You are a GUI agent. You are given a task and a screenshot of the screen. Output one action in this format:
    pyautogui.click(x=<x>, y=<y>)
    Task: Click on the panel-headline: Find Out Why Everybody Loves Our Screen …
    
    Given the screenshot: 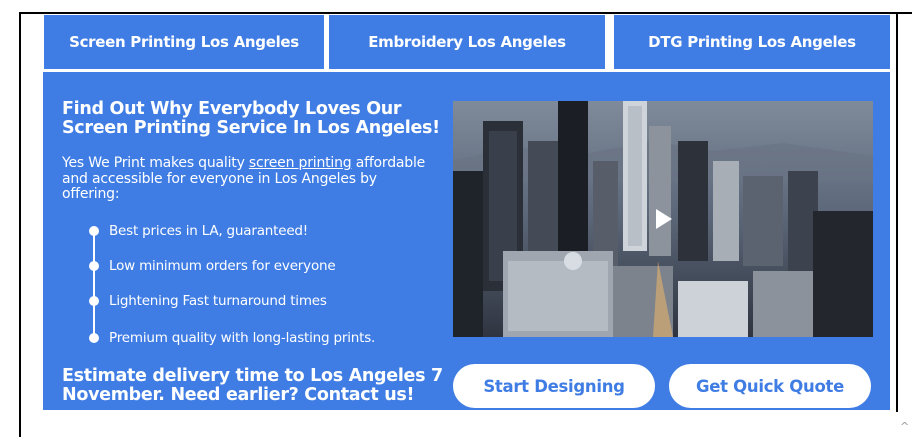 What is the action you would take?
    pyautogui.click(x=251, y=118)
    